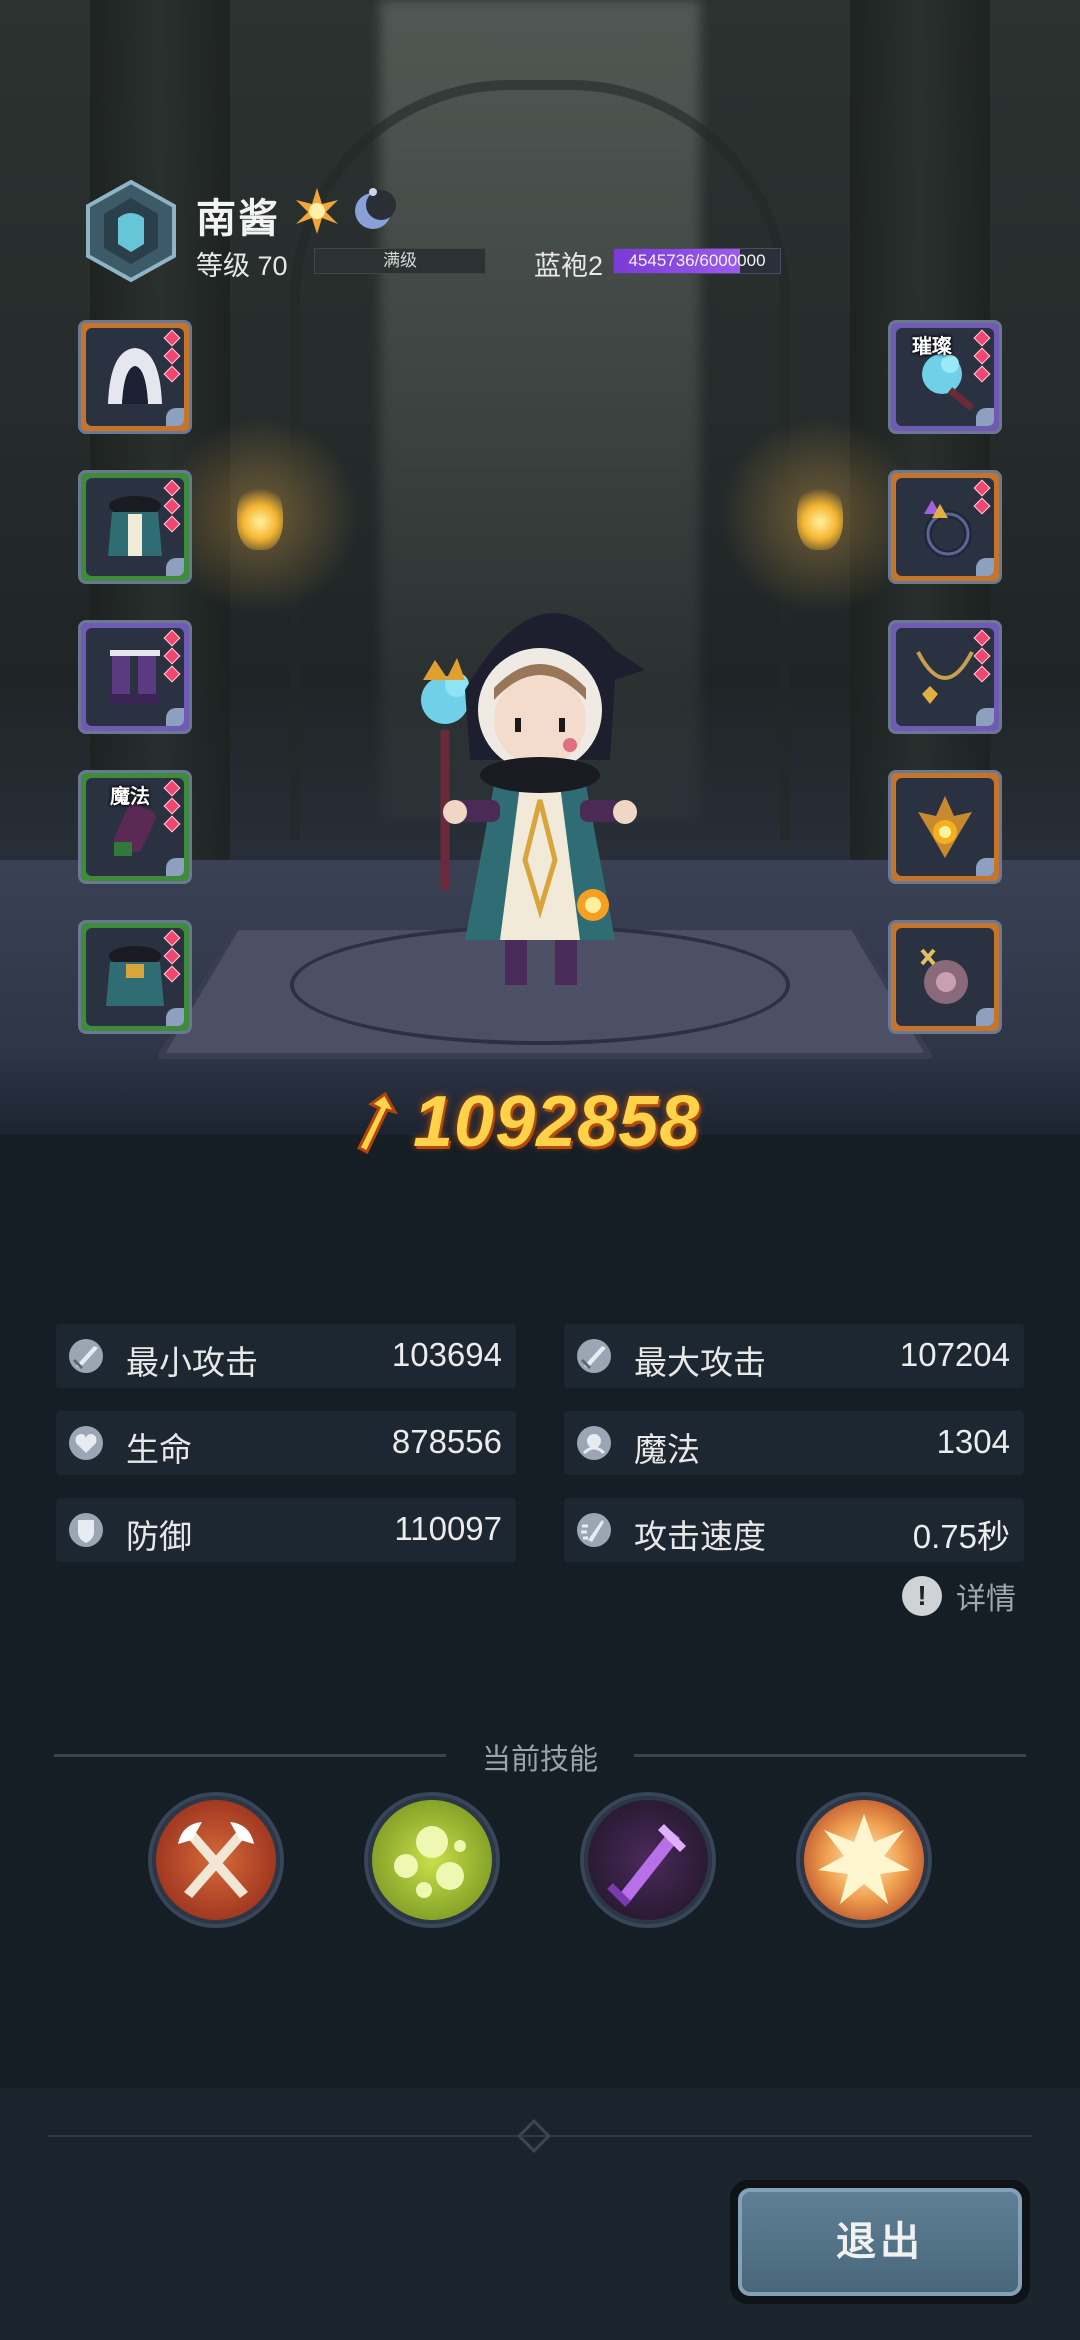 Image resolution: width=1080 pixels, height=2340 pixels. I want to click on combat-power-value: 1092858, so click(557, 1122).